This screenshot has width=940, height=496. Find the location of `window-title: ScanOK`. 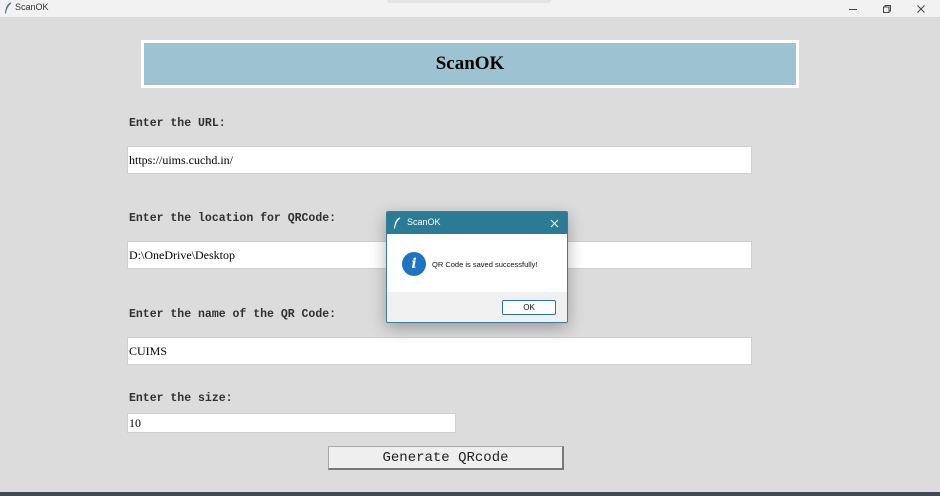

window-title: ScanOK is located at coordinates (32, 7).